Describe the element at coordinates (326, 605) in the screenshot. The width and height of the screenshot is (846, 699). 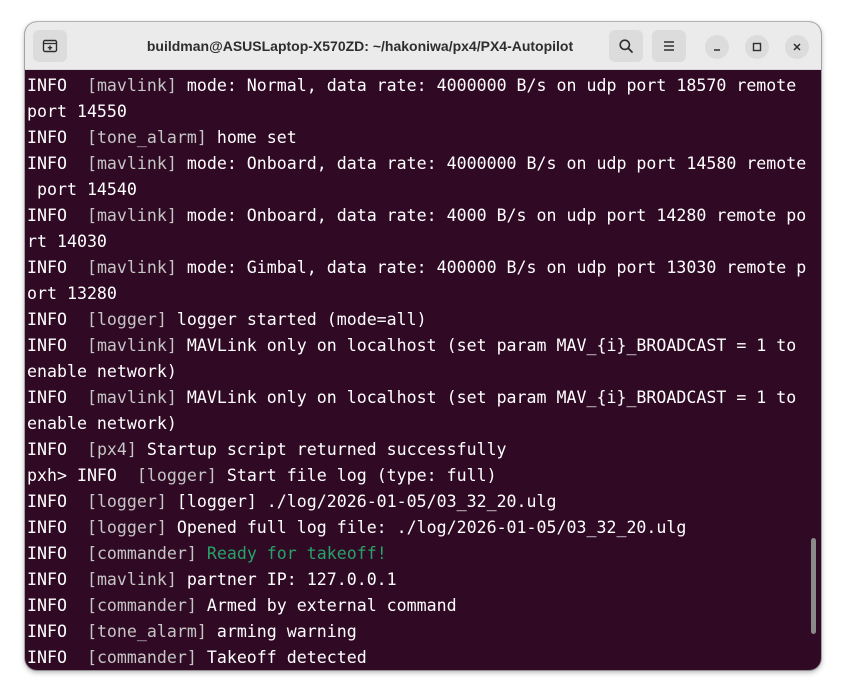
I see `log-text: Armed by external command` at that location.